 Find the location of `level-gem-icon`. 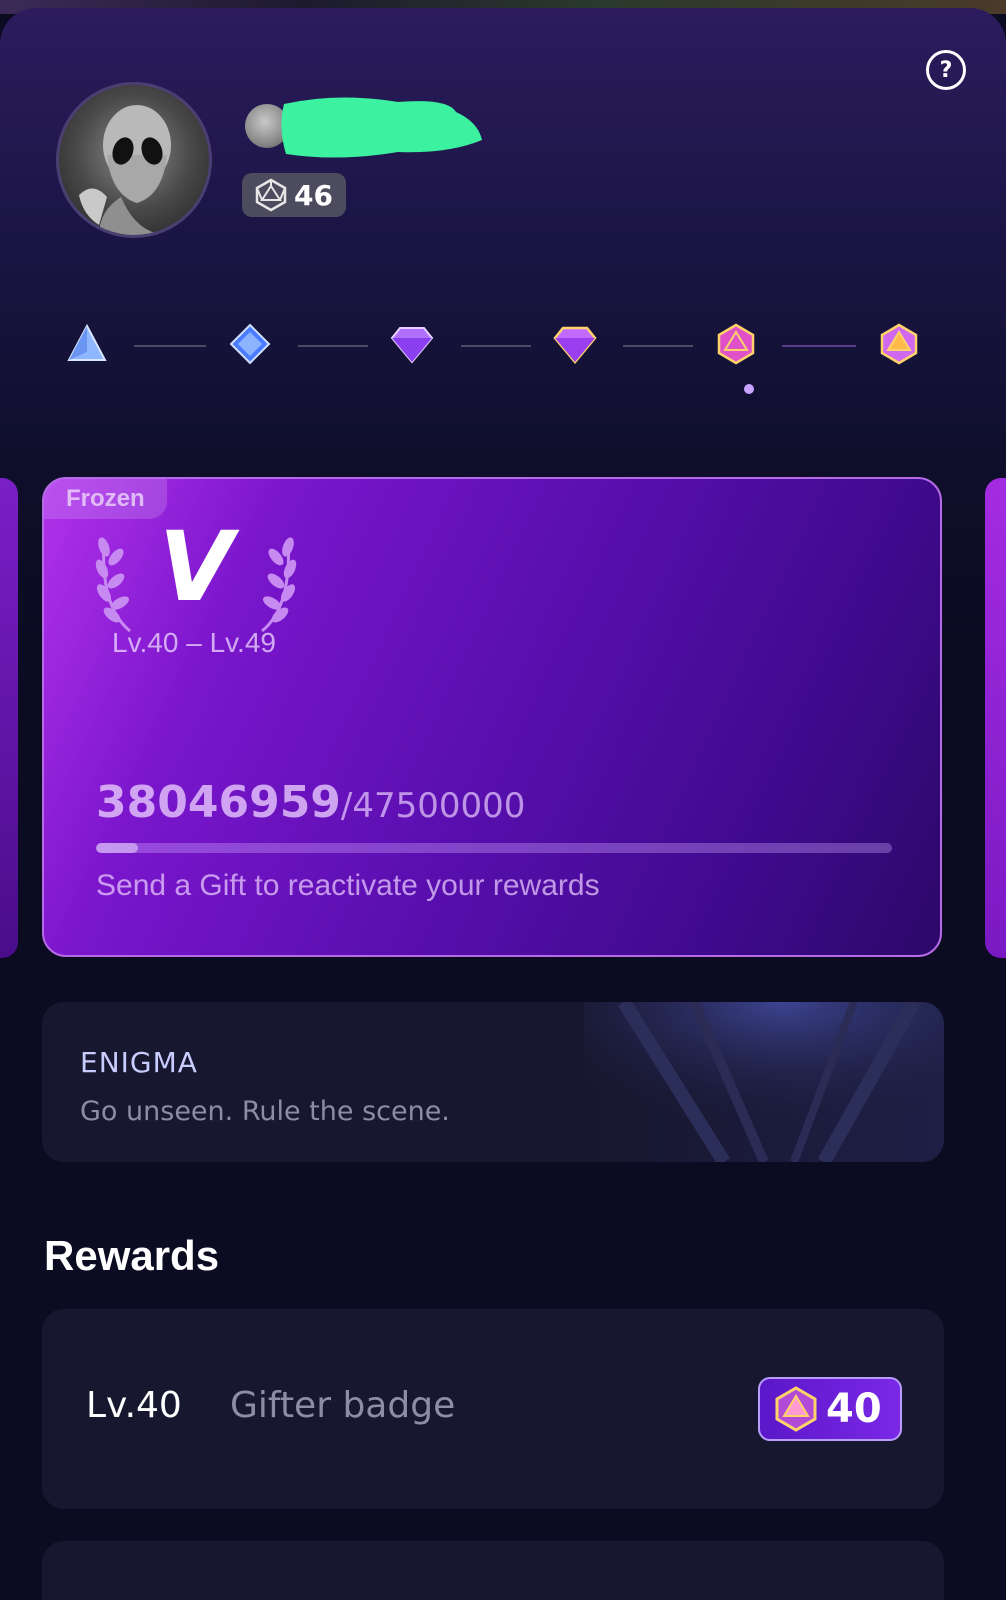

level-gem-icon is located at coordinates (271, 195).